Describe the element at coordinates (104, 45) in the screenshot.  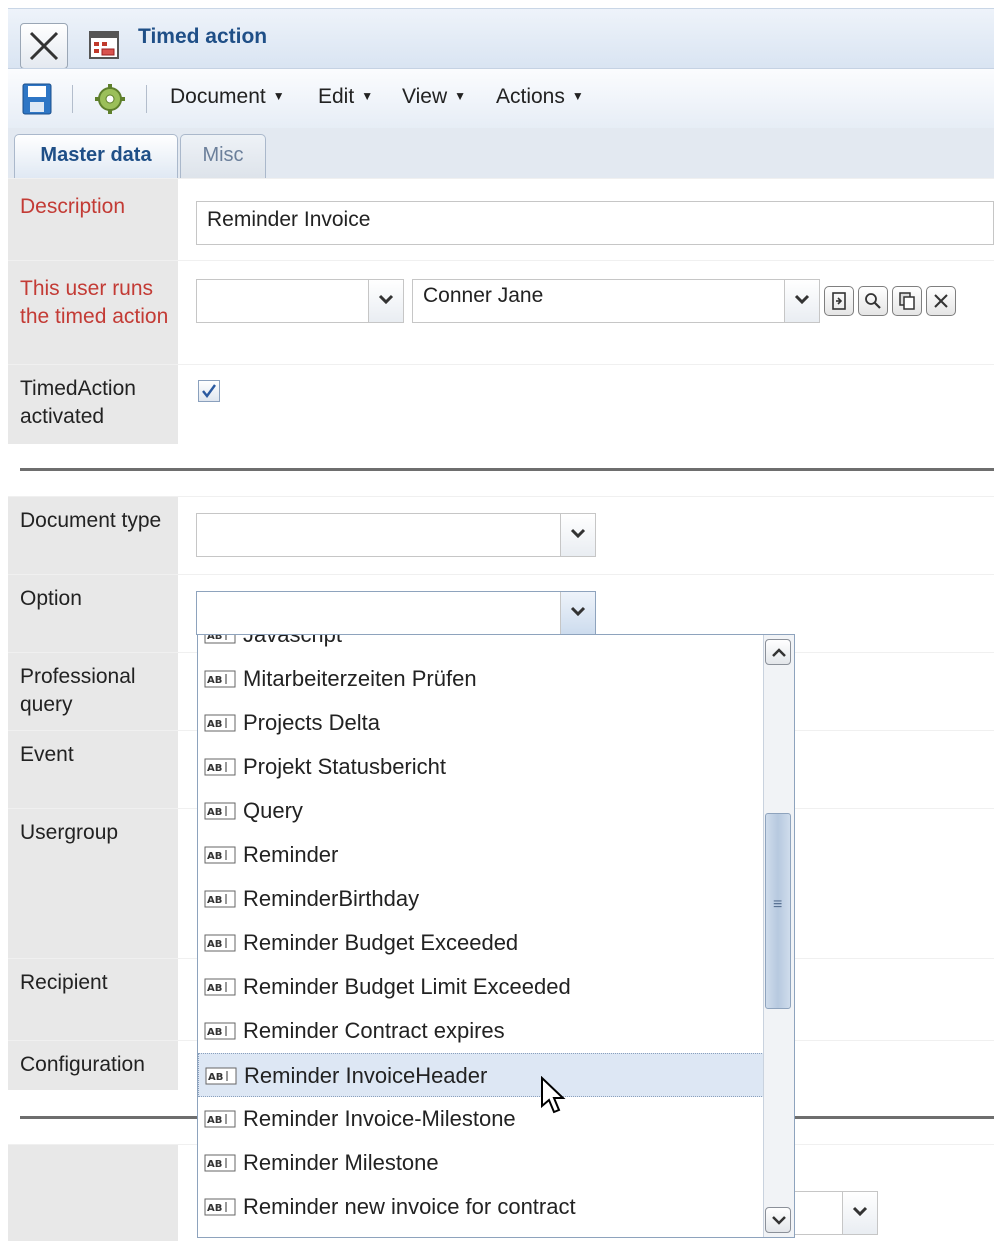
I see `calendar-window-icon` at that location.